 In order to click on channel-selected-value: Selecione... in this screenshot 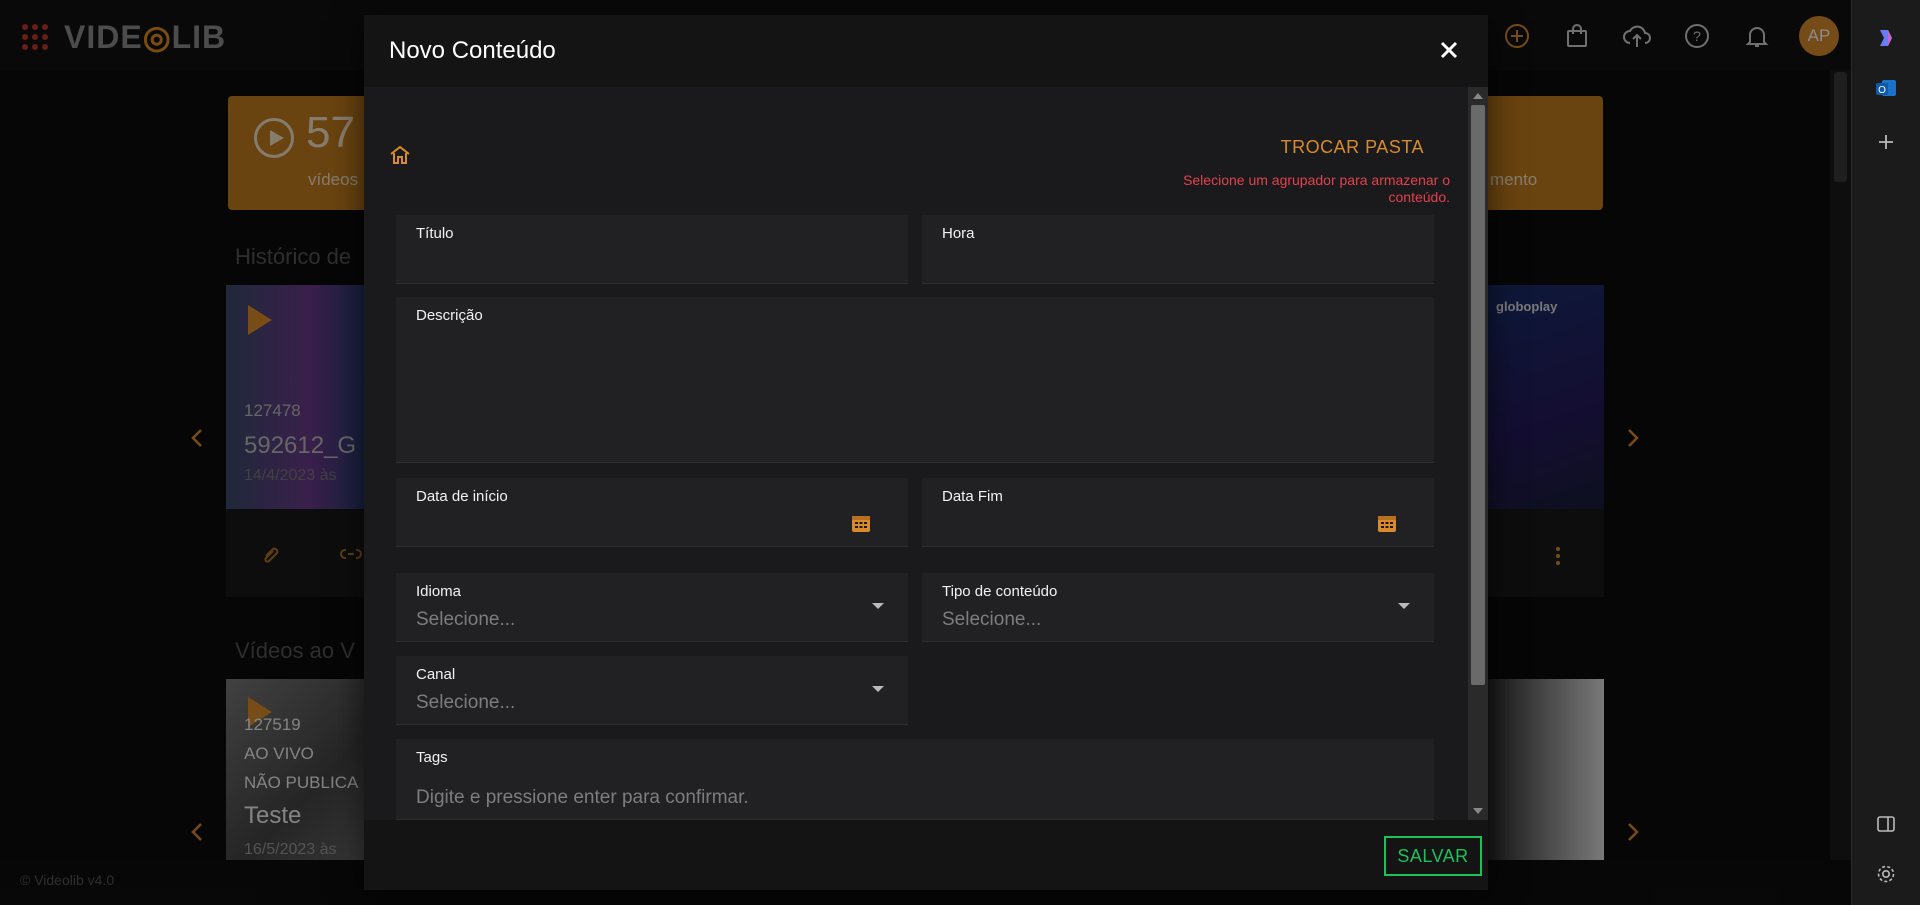, I will do `click(465, 703)`.